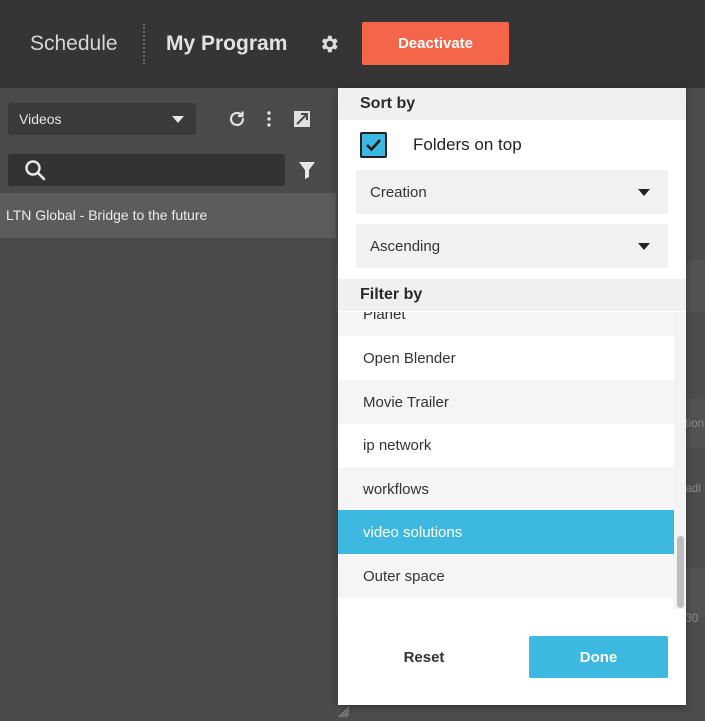 The height and width of the screenshot is (721, 705). Describe the element at coordinates (344, 712) in the screenshot. I see `resize-handle-icon` at that location.